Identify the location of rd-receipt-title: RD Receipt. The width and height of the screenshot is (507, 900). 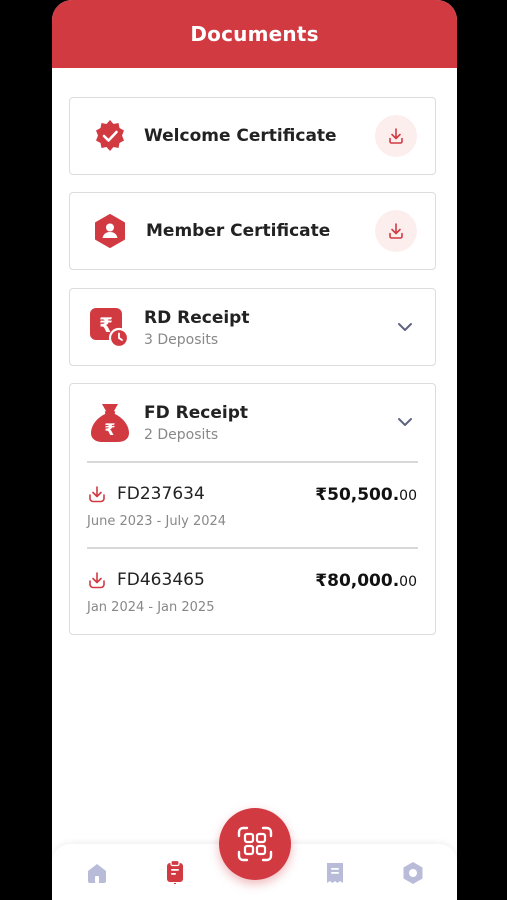
(197, 318).